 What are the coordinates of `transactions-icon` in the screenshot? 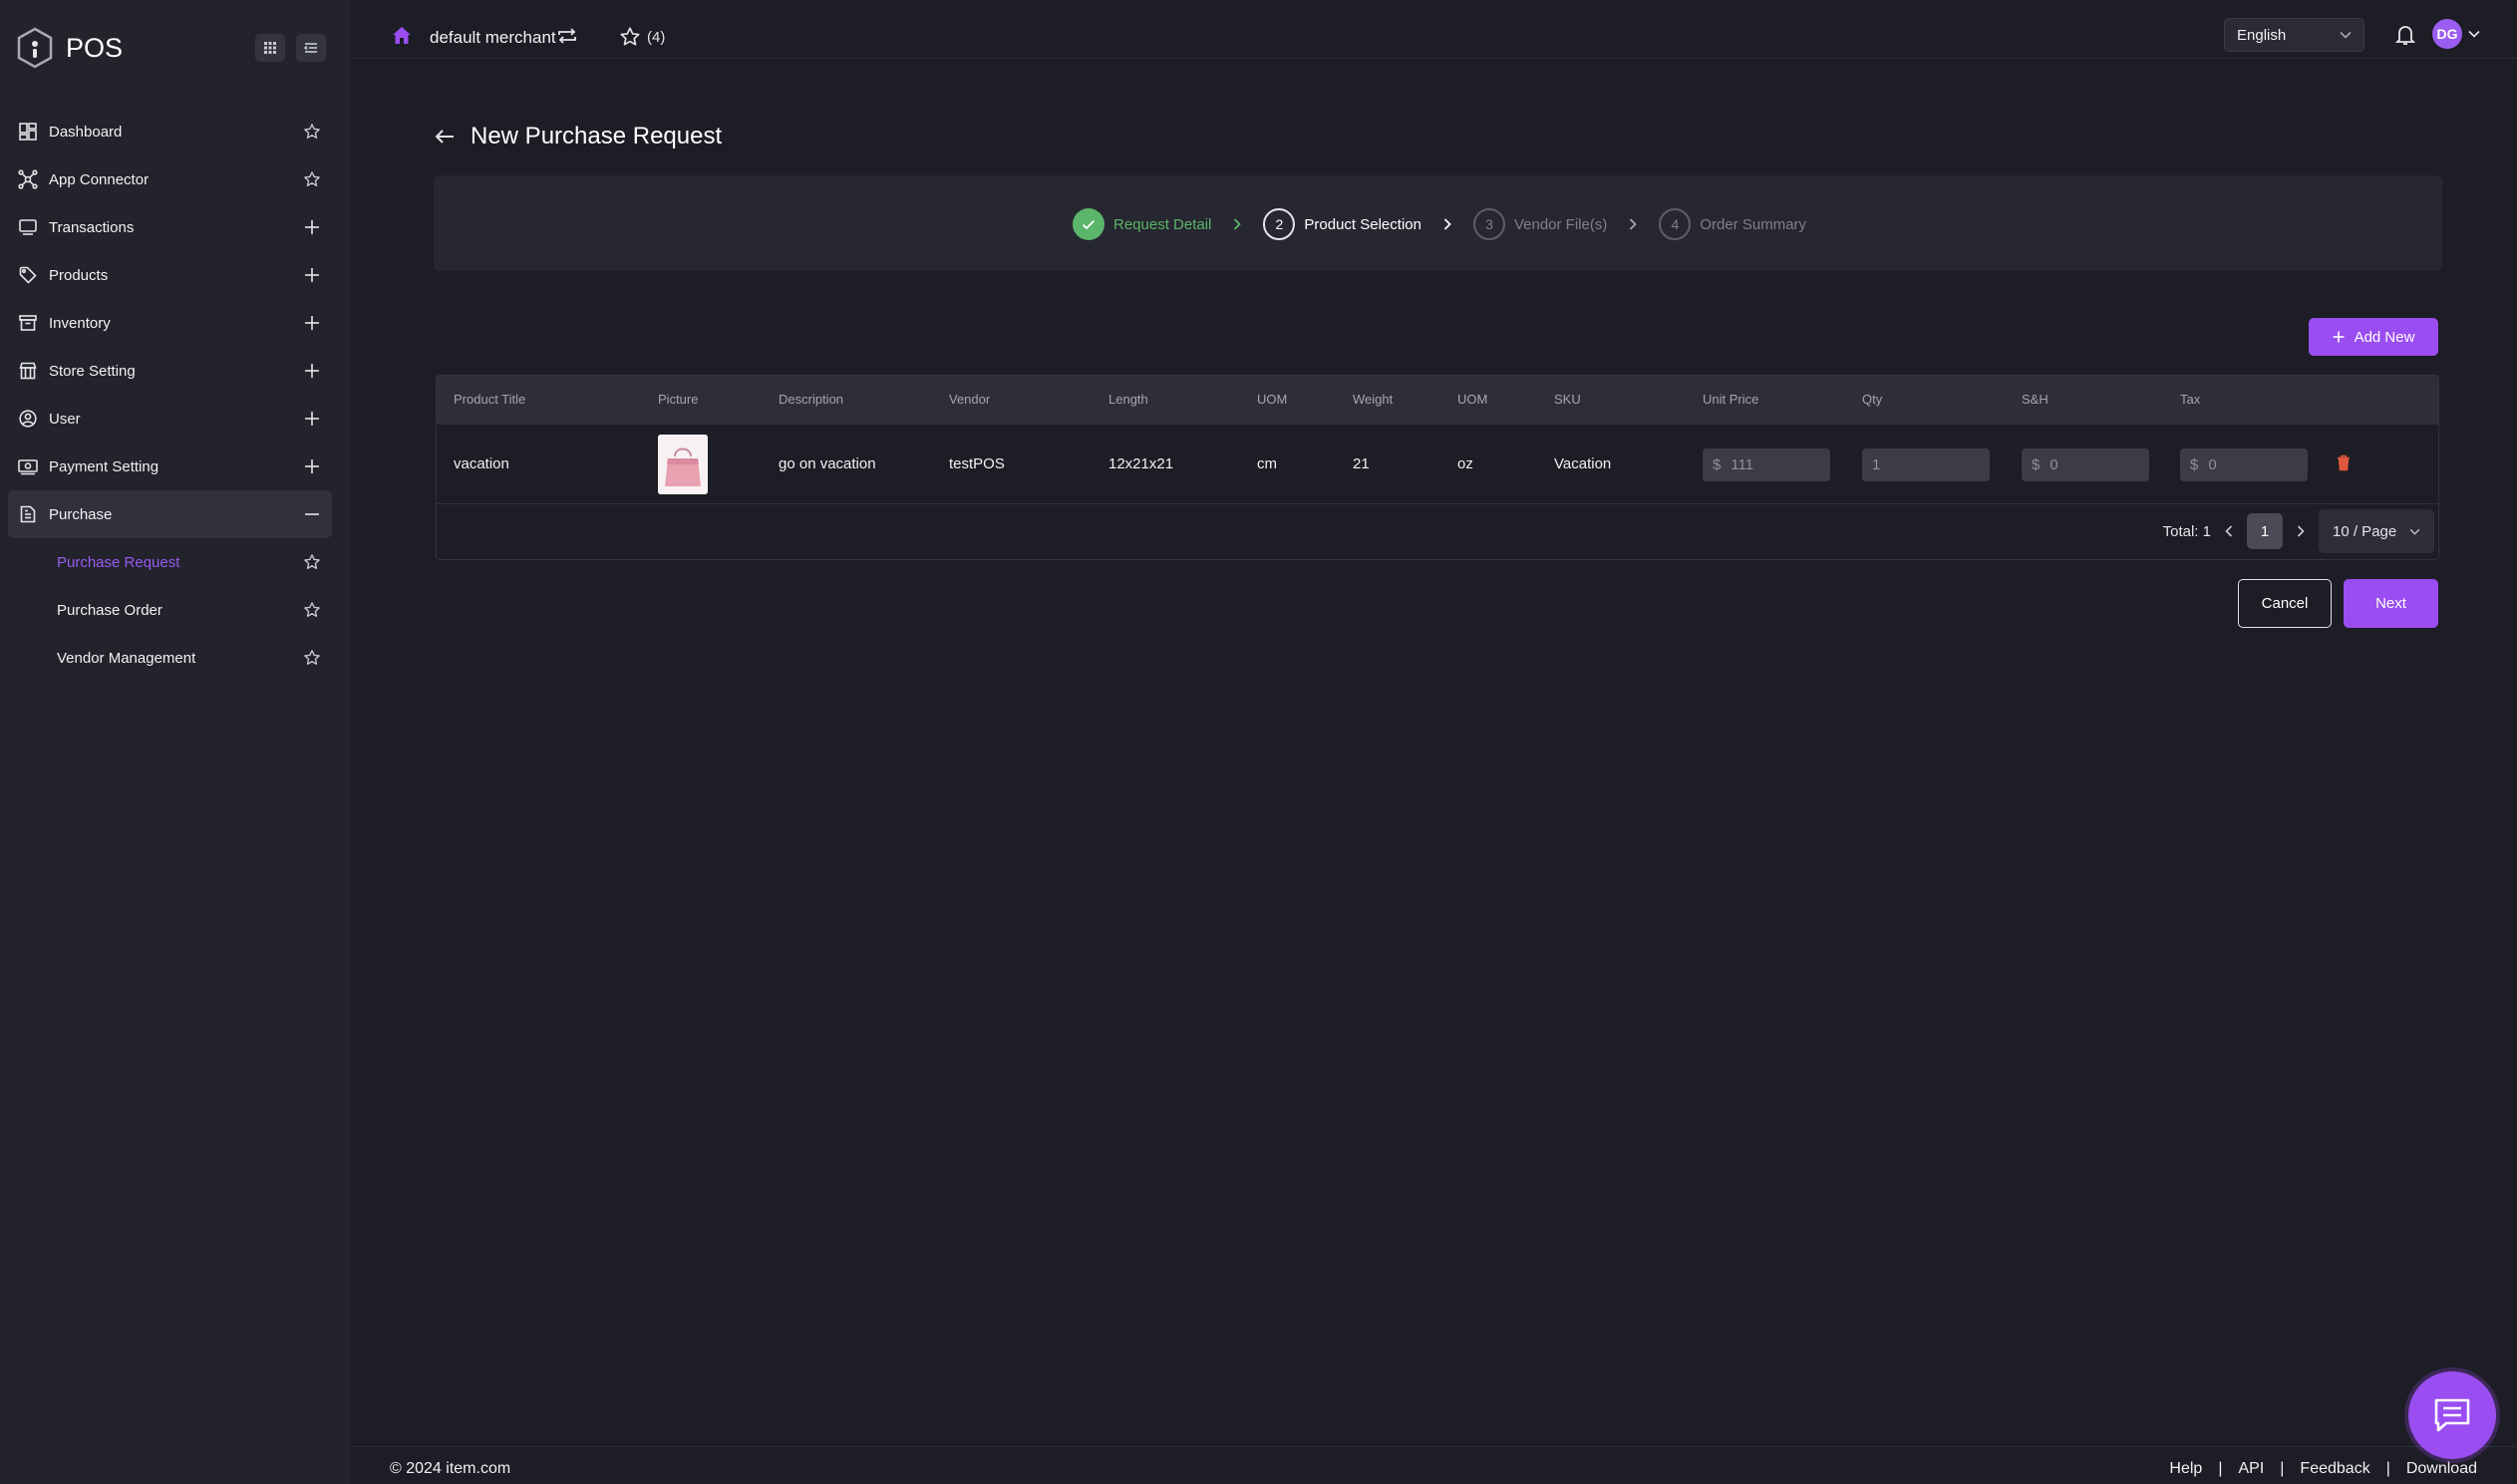 It's located at (28, 227).